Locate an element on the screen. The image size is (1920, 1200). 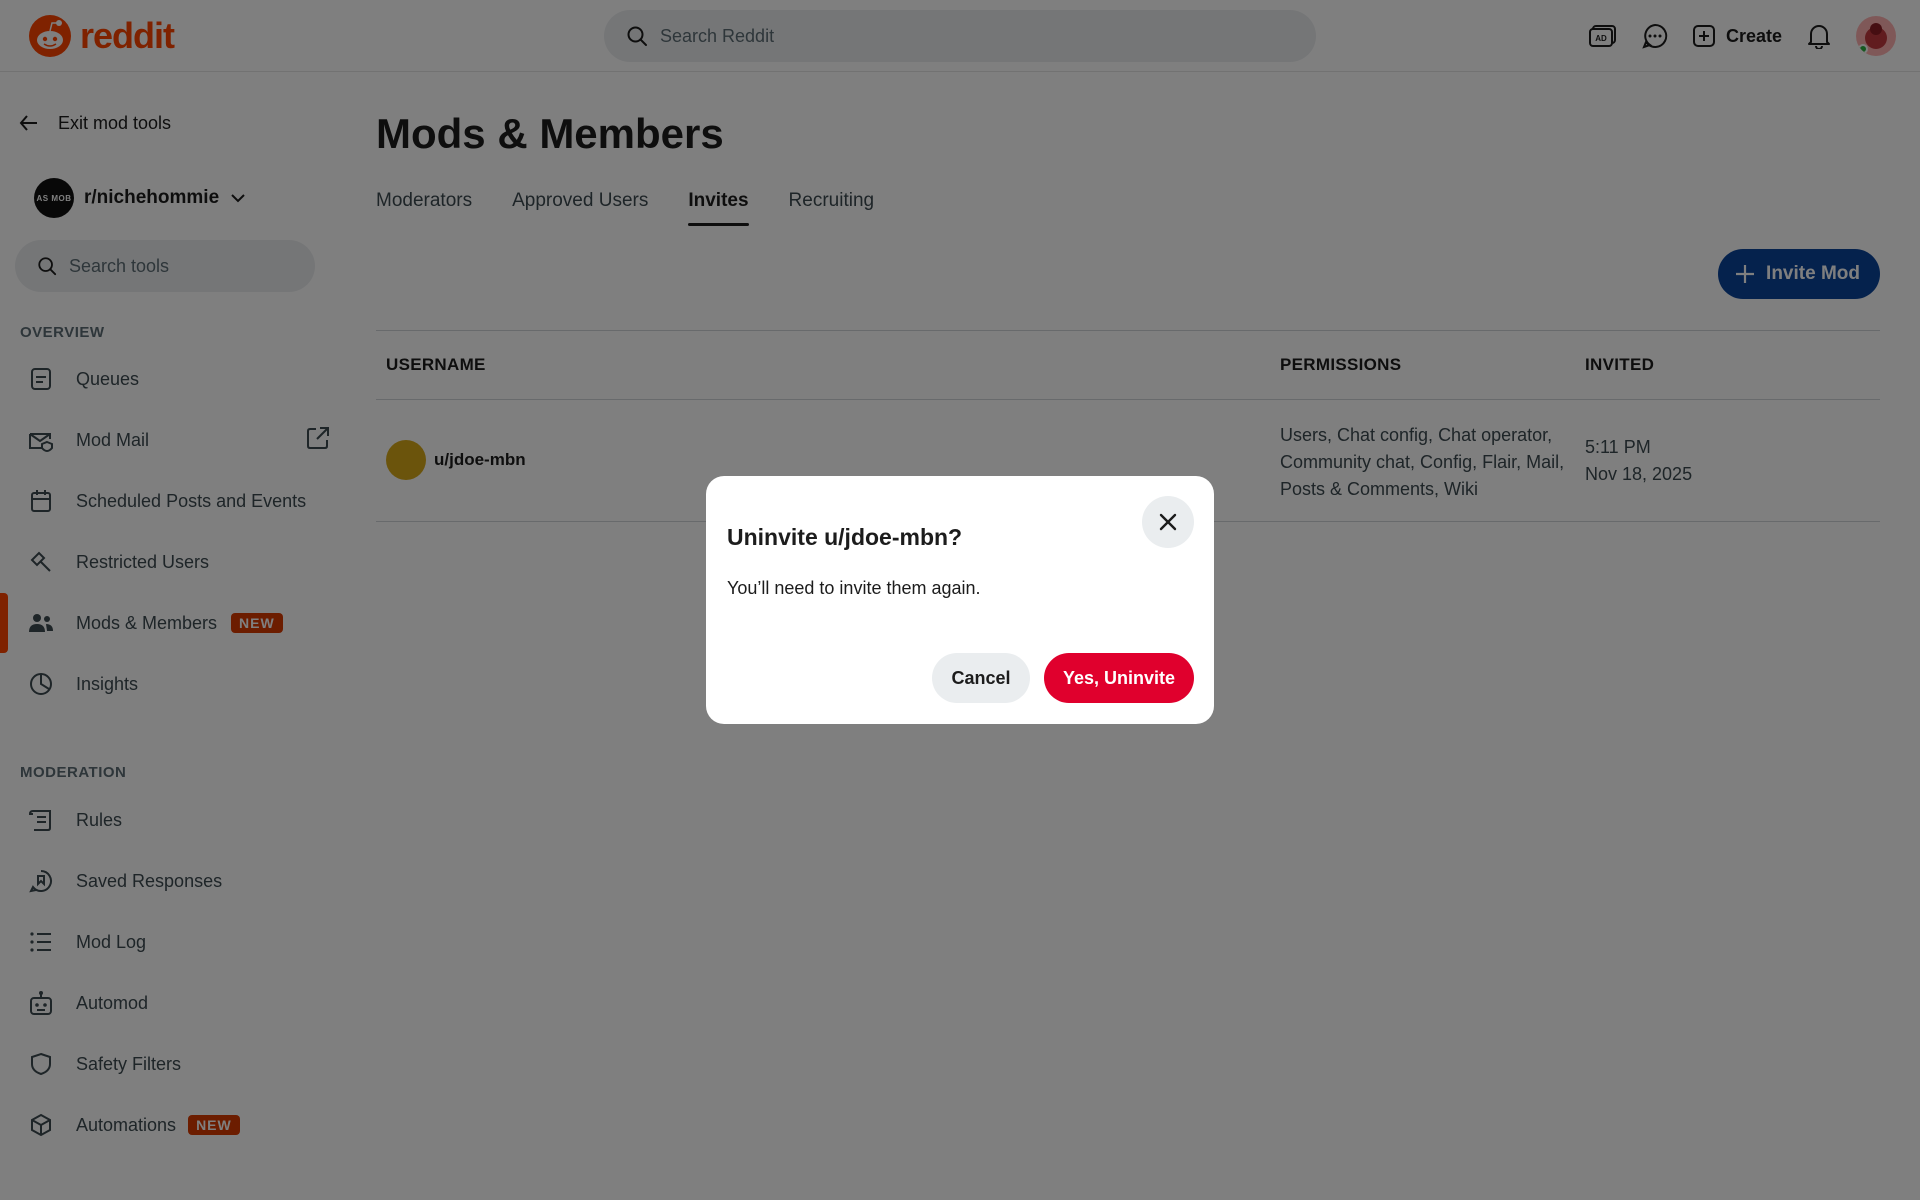
close-icon is located at coordinates (1168, 522).